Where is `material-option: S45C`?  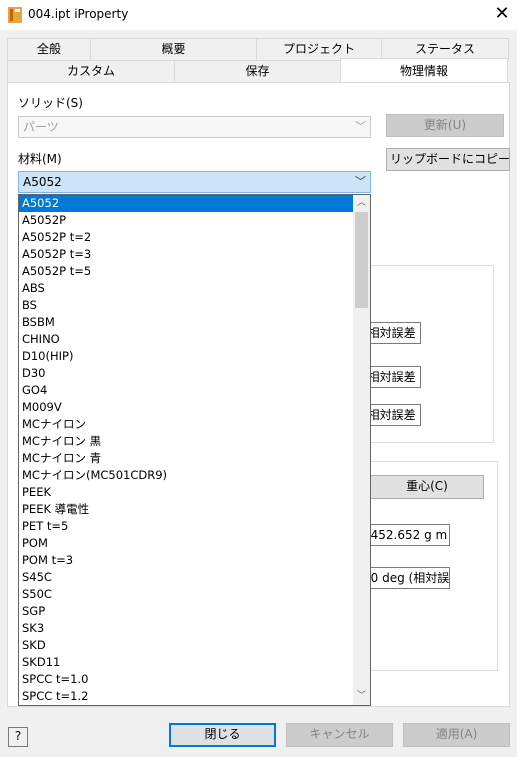 material-option: S45C is located at coordinates (186, 577).